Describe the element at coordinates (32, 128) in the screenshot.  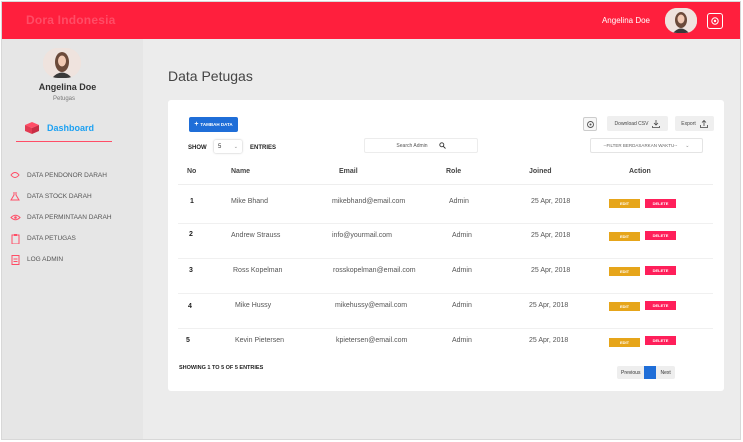
I see `box-icon` at that location.